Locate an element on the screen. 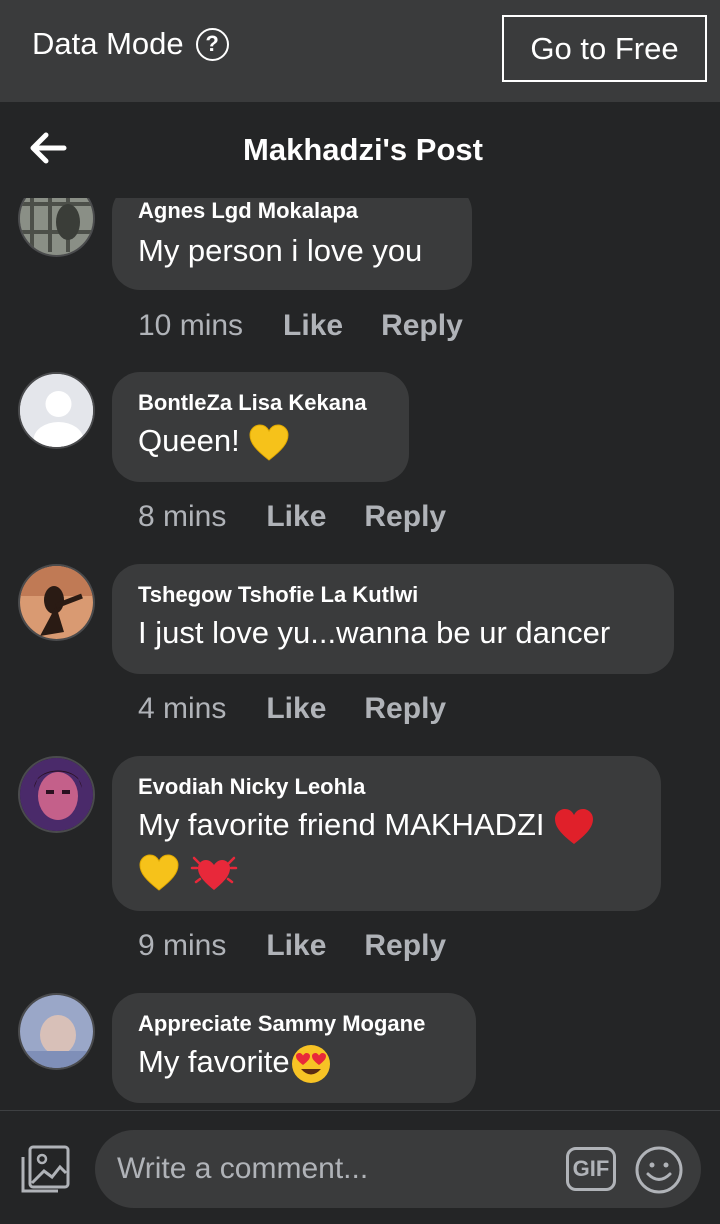 The width and height of the screenshot is (720, 1224). comment-time: 9 mins is located at coordinates (182, 945).